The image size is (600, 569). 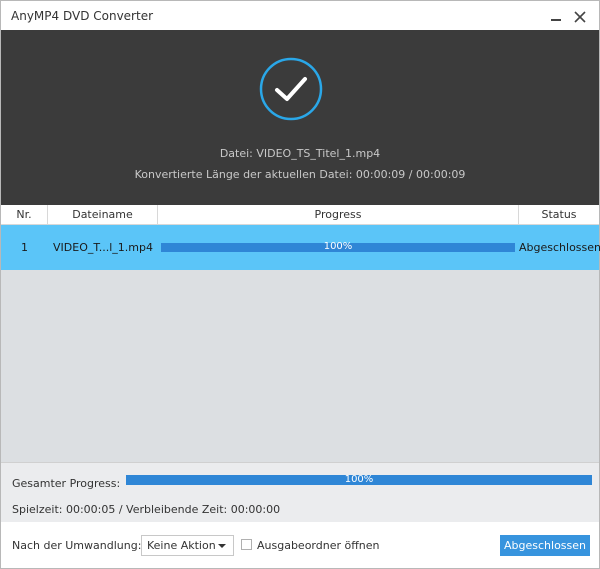 What do you see at coordinates (338, 215) in the screenshot?
I see `column-header-progress: Progress` at bounding box center [338, 215].